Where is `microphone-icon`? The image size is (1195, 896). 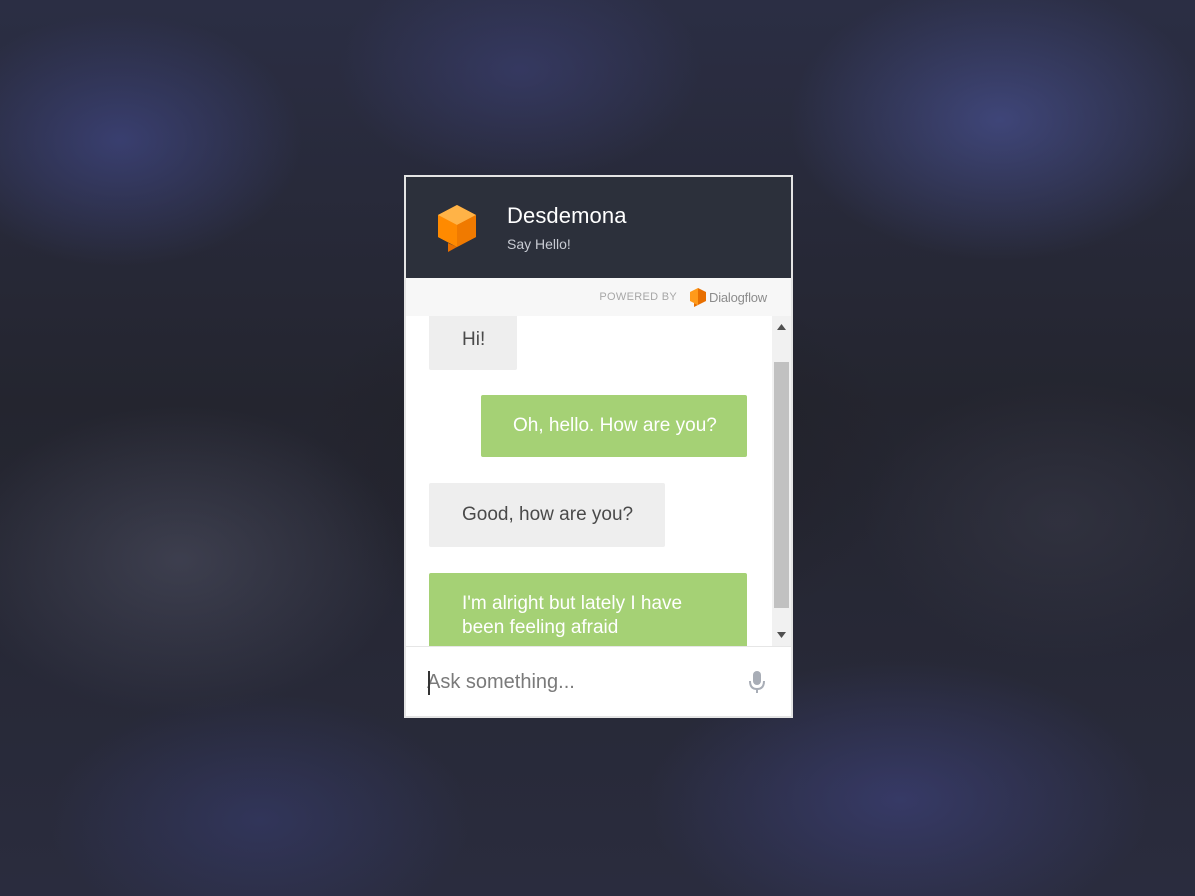 microphone-icon is located at coordinates (757, 682).